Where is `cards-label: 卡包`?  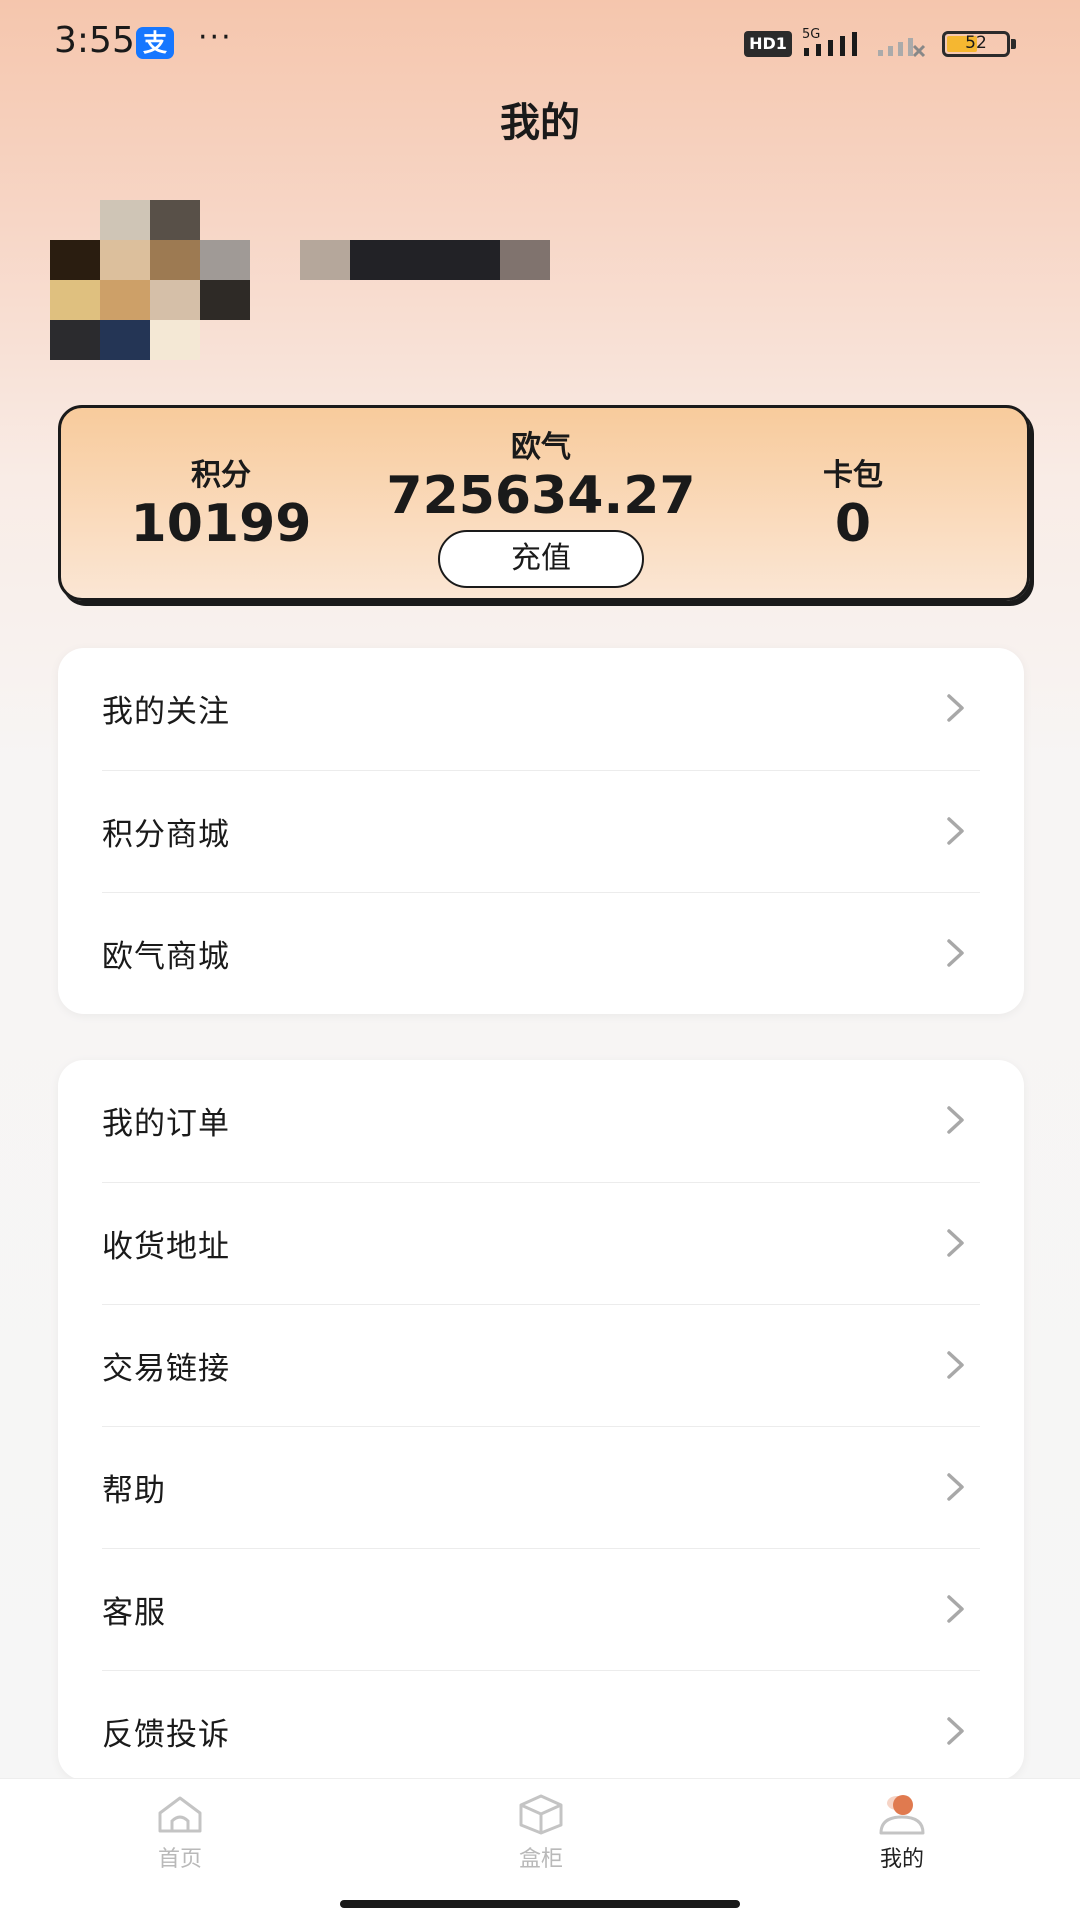 cards-label: 卡包 is located at coordinates (853, 475).